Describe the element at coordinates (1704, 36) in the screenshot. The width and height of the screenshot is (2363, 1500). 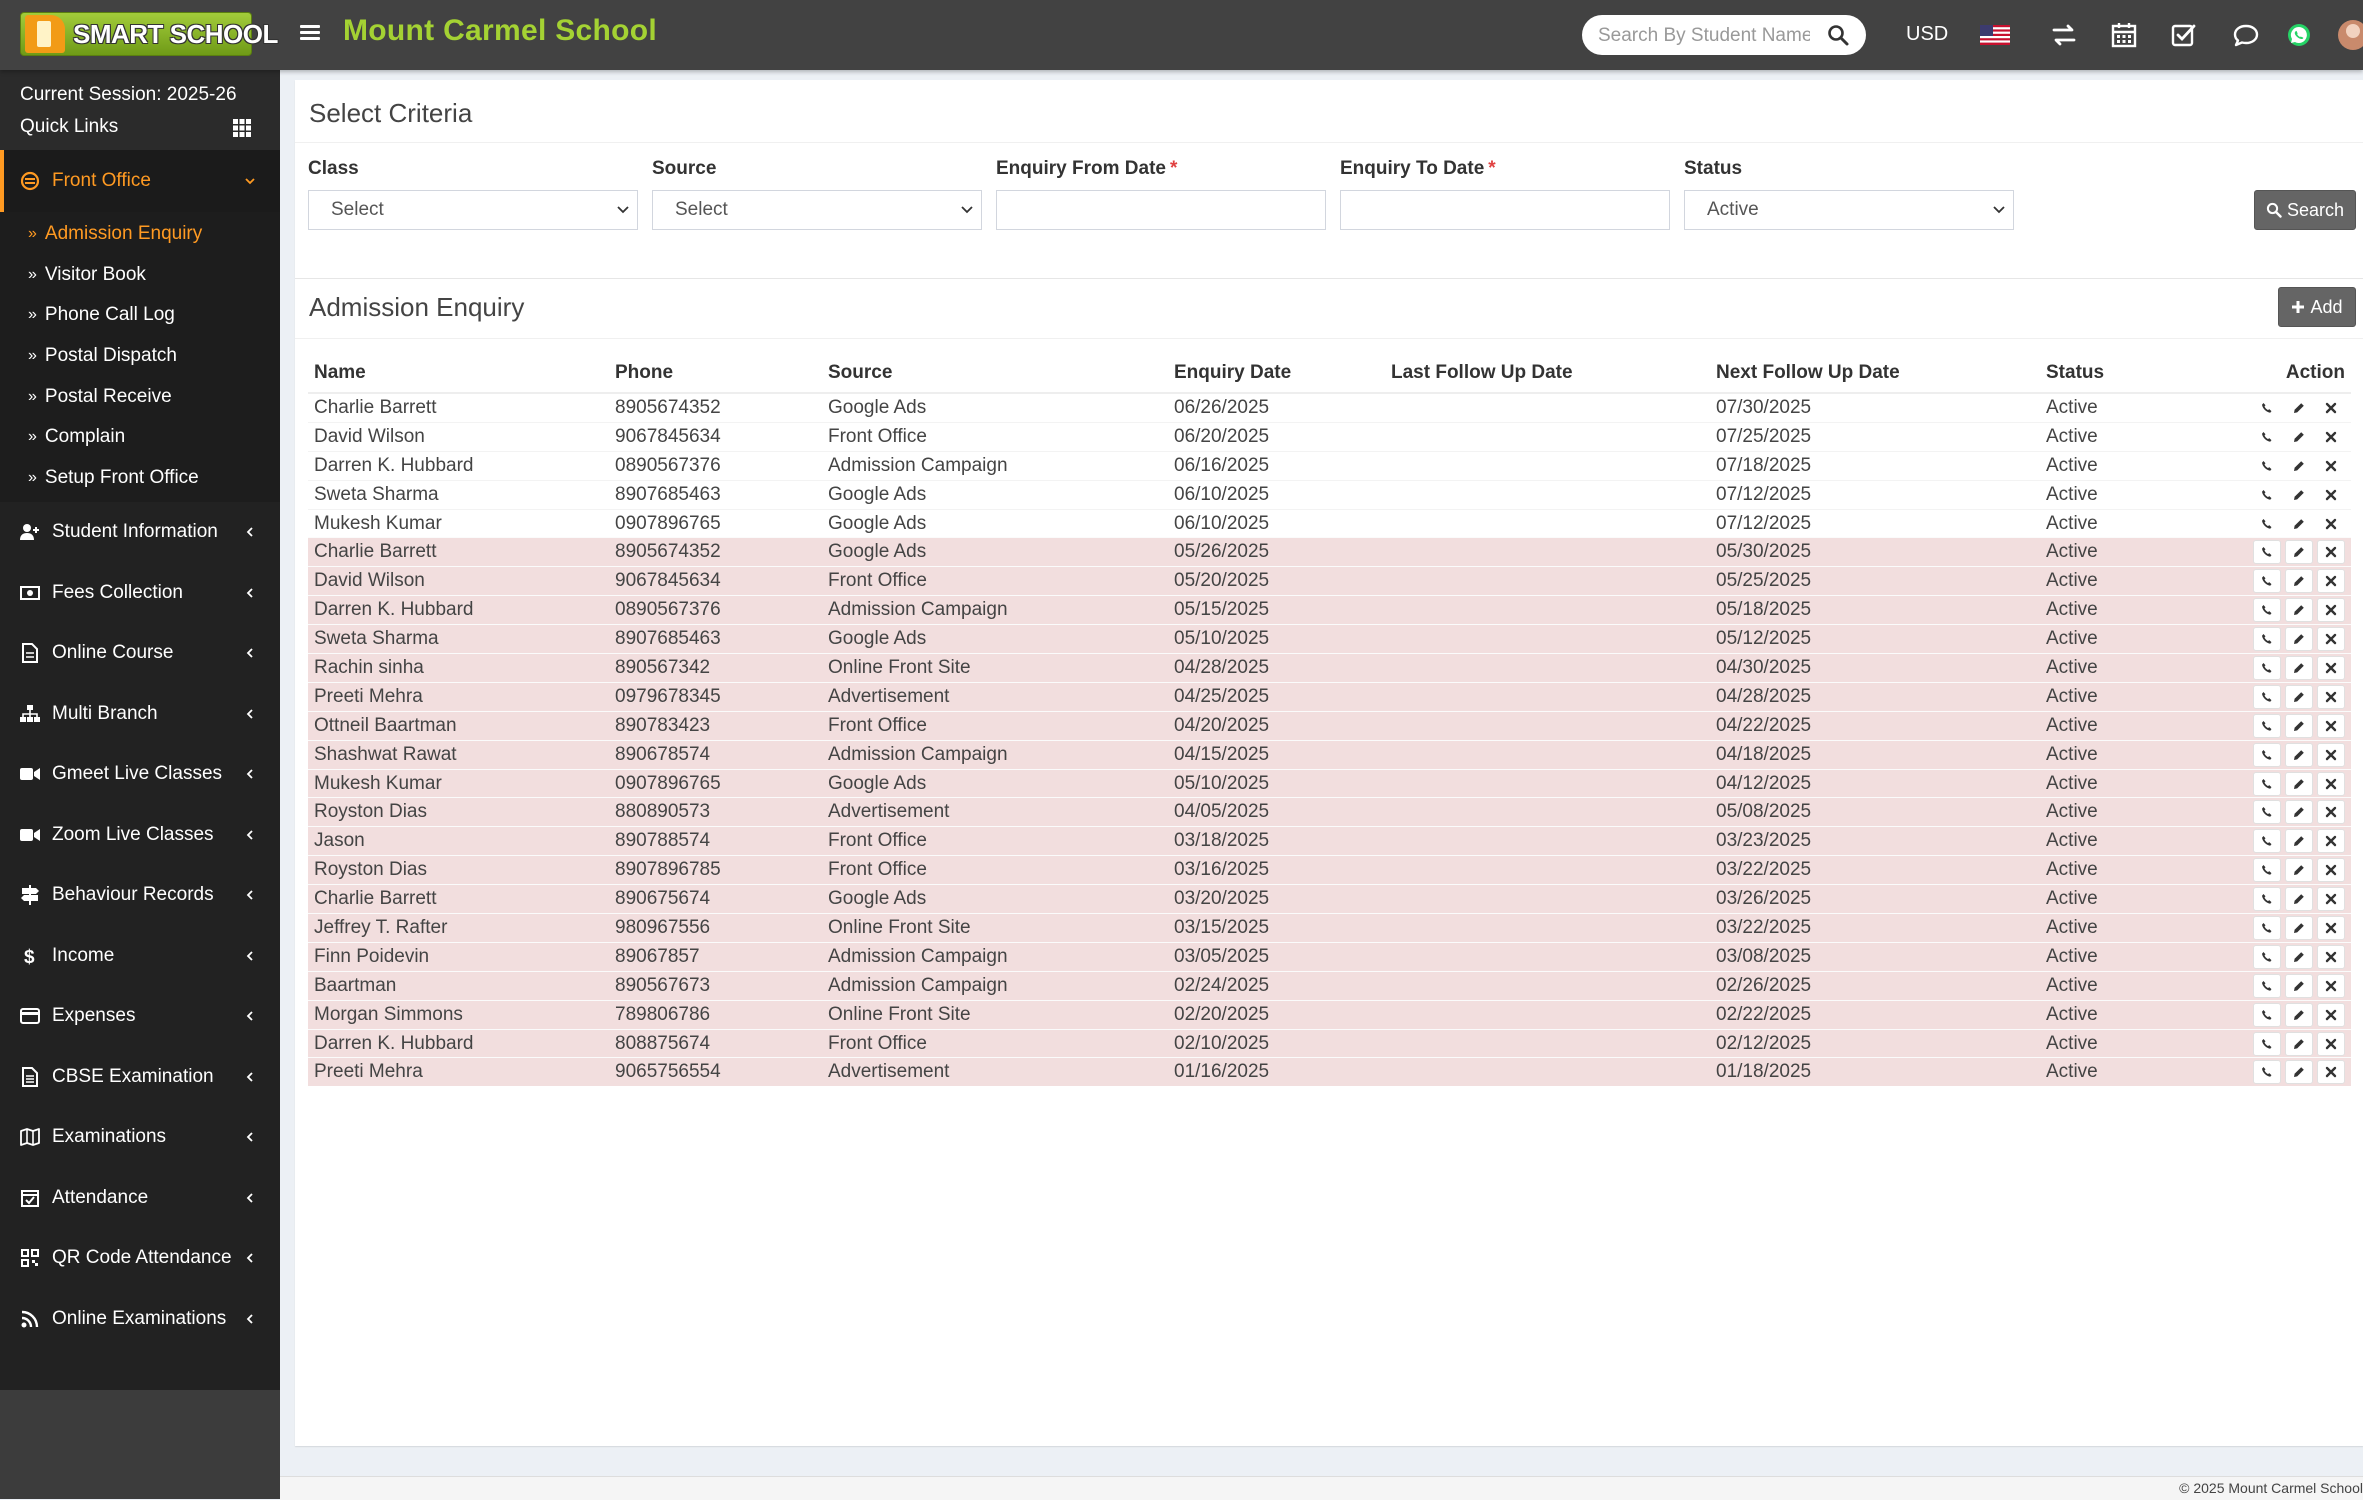
I see `student-search-input` at that location.